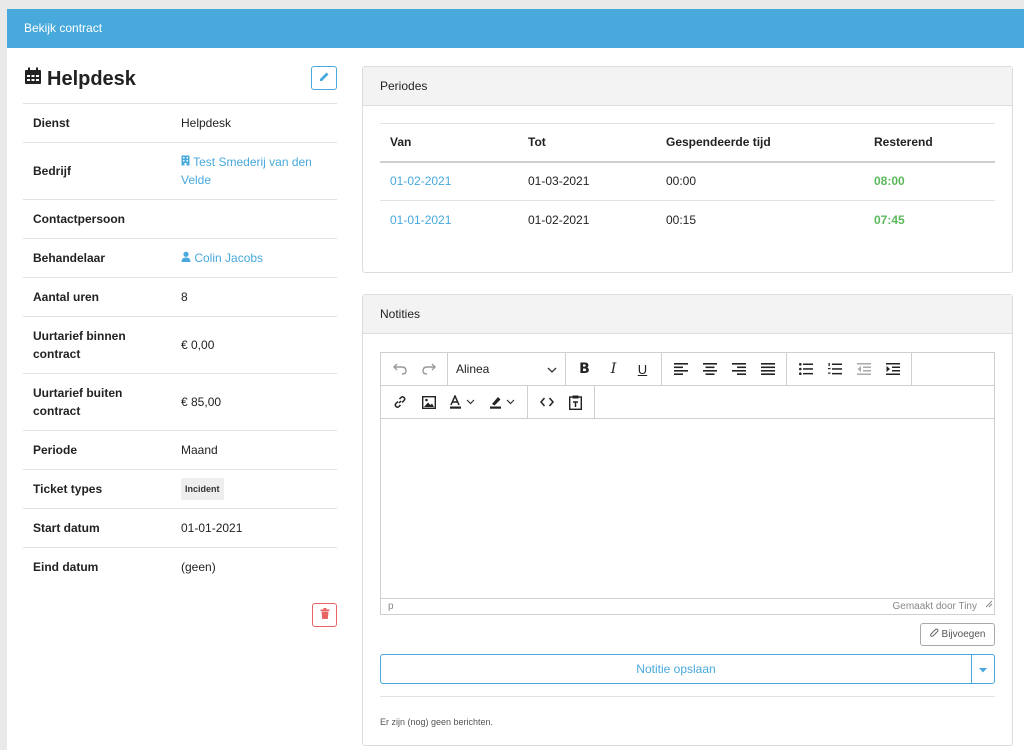 The image size is (1024, 750). What do you see at coordinates (681, 220) in the screenshot?
I see `period-spent: 00:15` at bounding box center [681, 220].